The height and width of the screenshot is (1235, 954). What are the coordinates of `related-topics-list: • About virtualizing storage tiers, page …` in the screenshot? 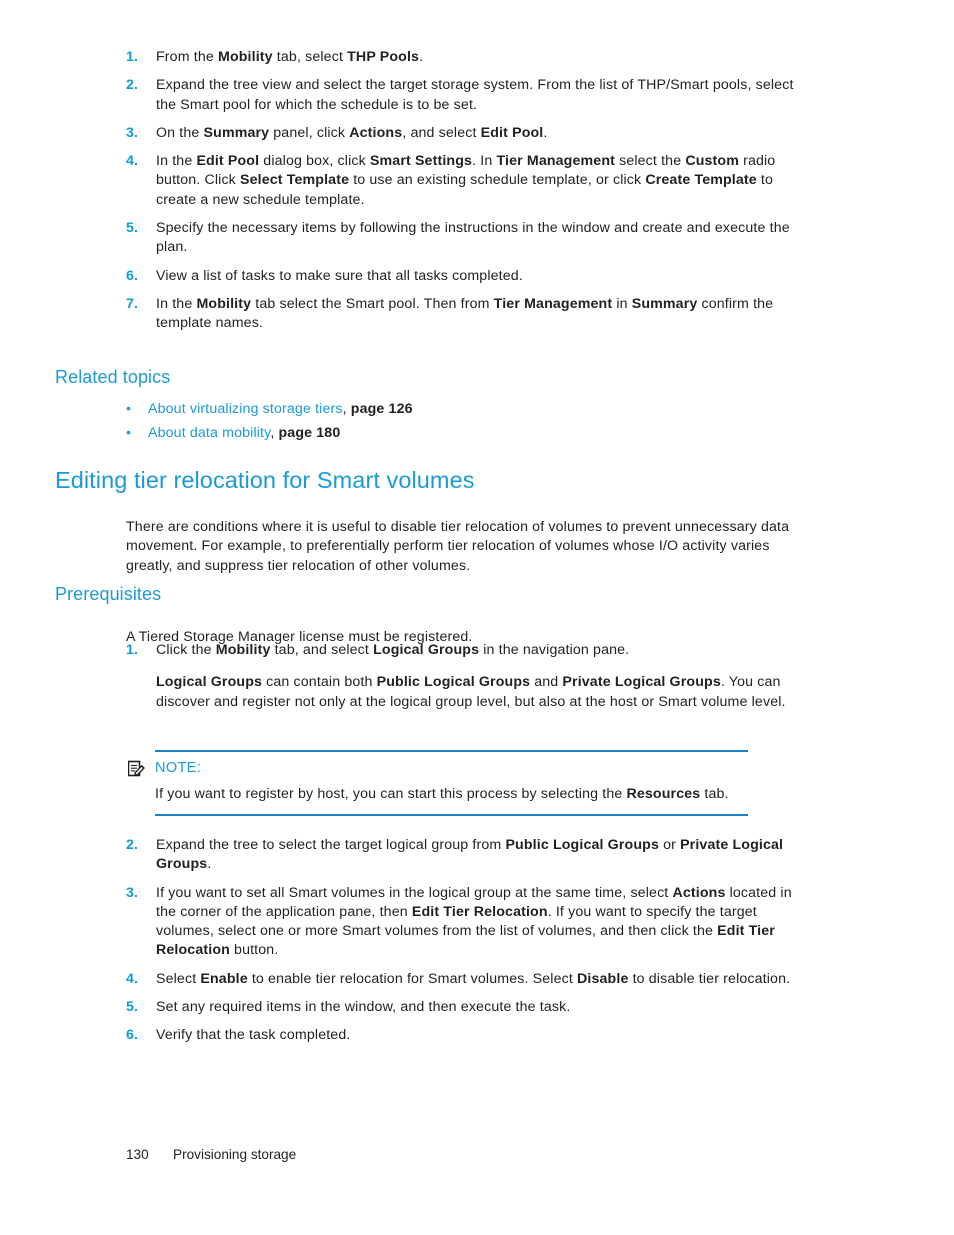 It's located at (425, 422).